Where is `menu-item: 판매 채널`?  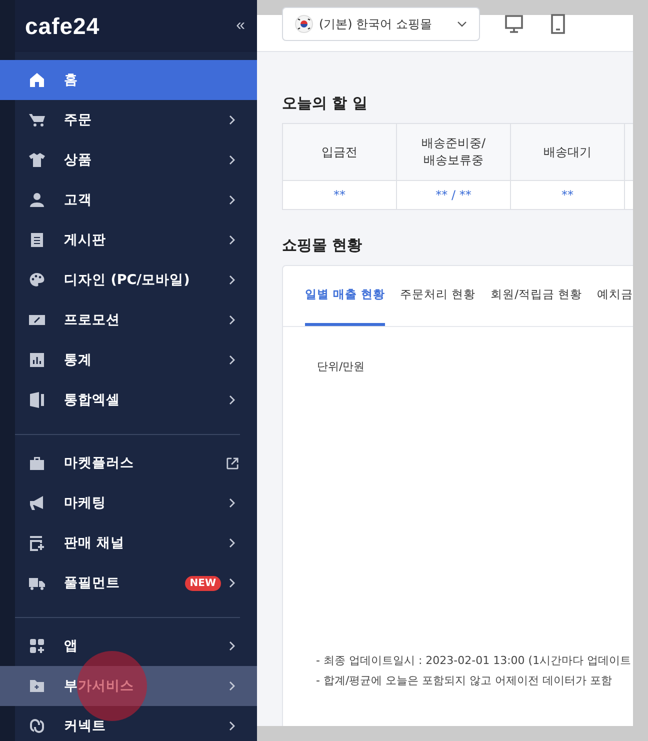 menu-item: 판매 채널 is located at coordinates (128, 543).